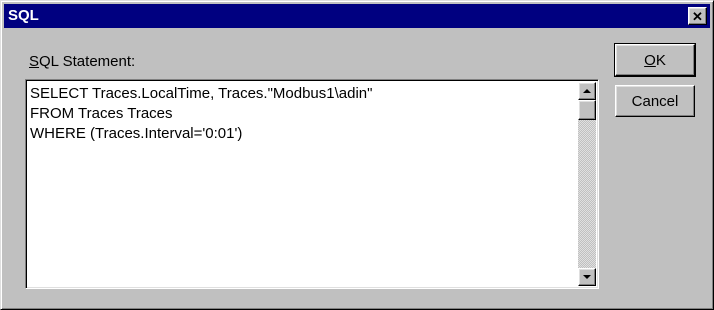 This screenshot has width=714, height=310. What do you see at coordinates (87, 61) in the screenshot?
I see `sql-label-text: QL Statement:` at bounding box center [87, 61].